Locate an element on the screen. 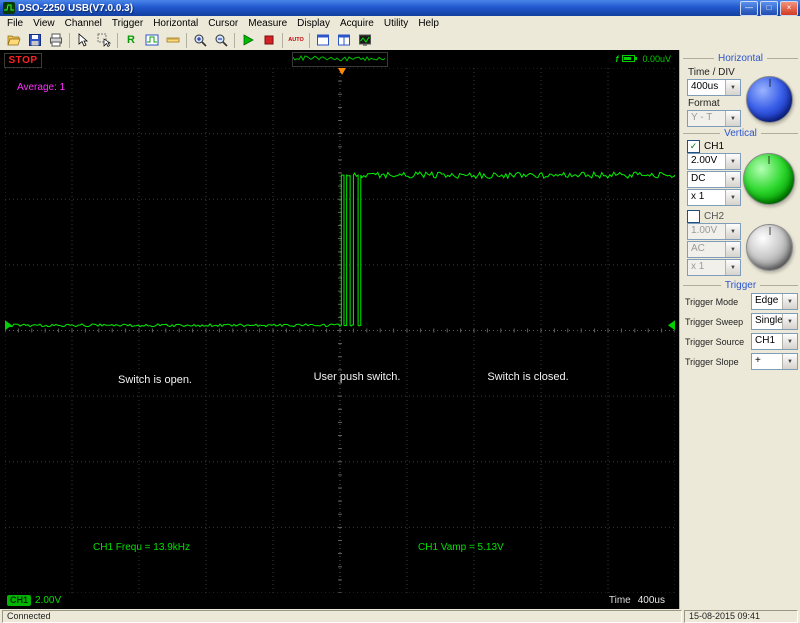 This screenshot has height=623, width=800. stop-icon is located at coordinates (269, 40).